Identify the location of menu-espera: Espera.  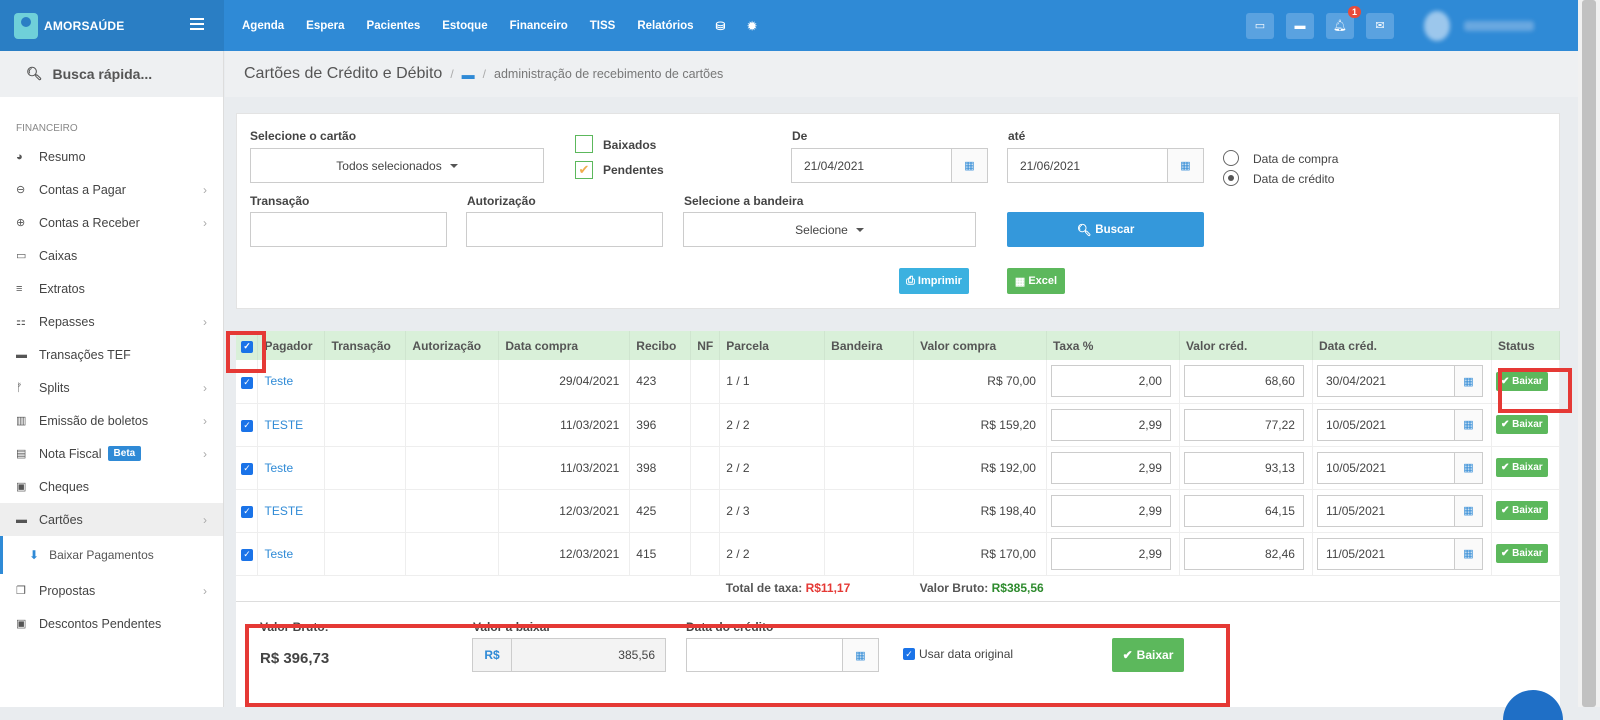
(325, 26).